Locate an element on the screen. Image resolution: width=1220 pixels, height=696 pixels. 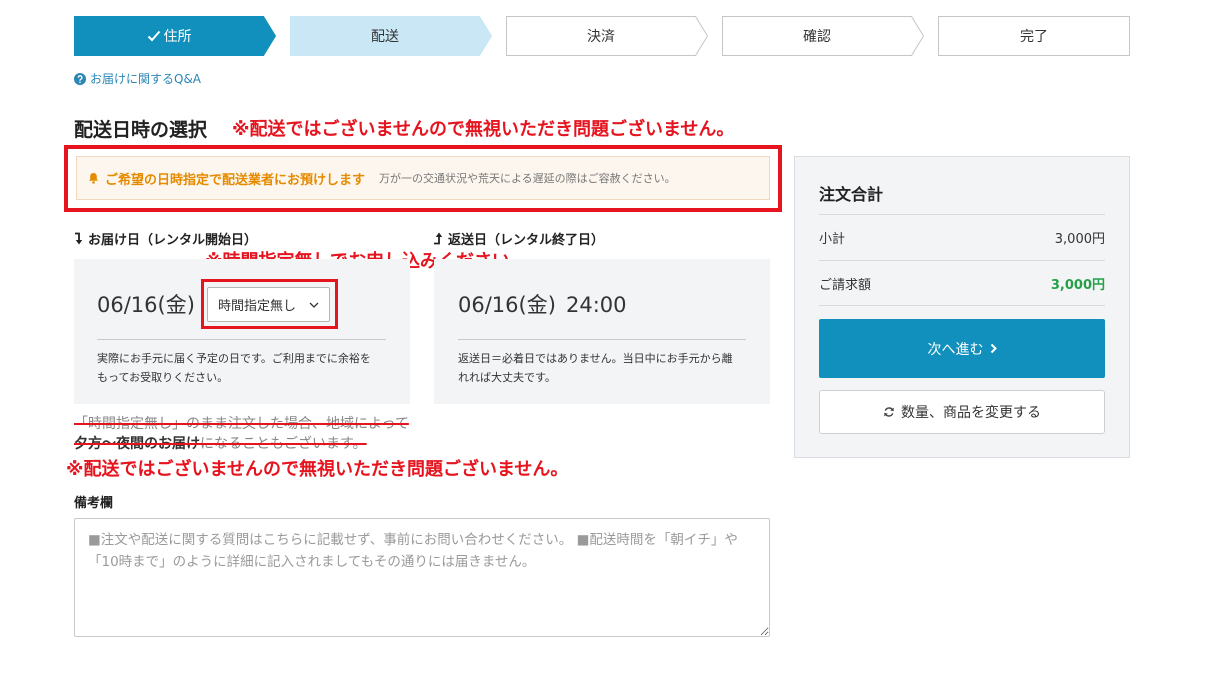
step-label: 配送 is located at coordinates (385, 37).